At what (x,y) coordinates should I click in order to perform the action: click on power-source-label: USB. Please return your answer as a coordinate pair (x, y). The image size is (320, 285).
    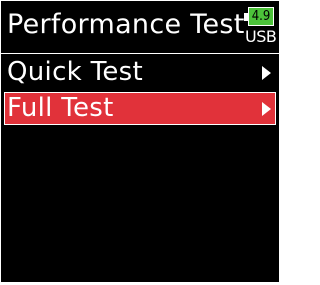
    Looking at the image, I should click on (261, 36).